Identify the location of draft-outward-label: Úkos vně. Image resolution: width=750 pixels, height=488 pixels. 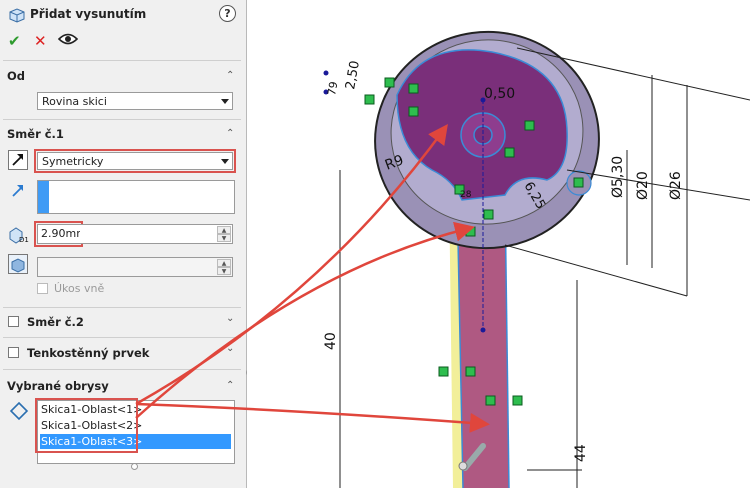
(79, 288).